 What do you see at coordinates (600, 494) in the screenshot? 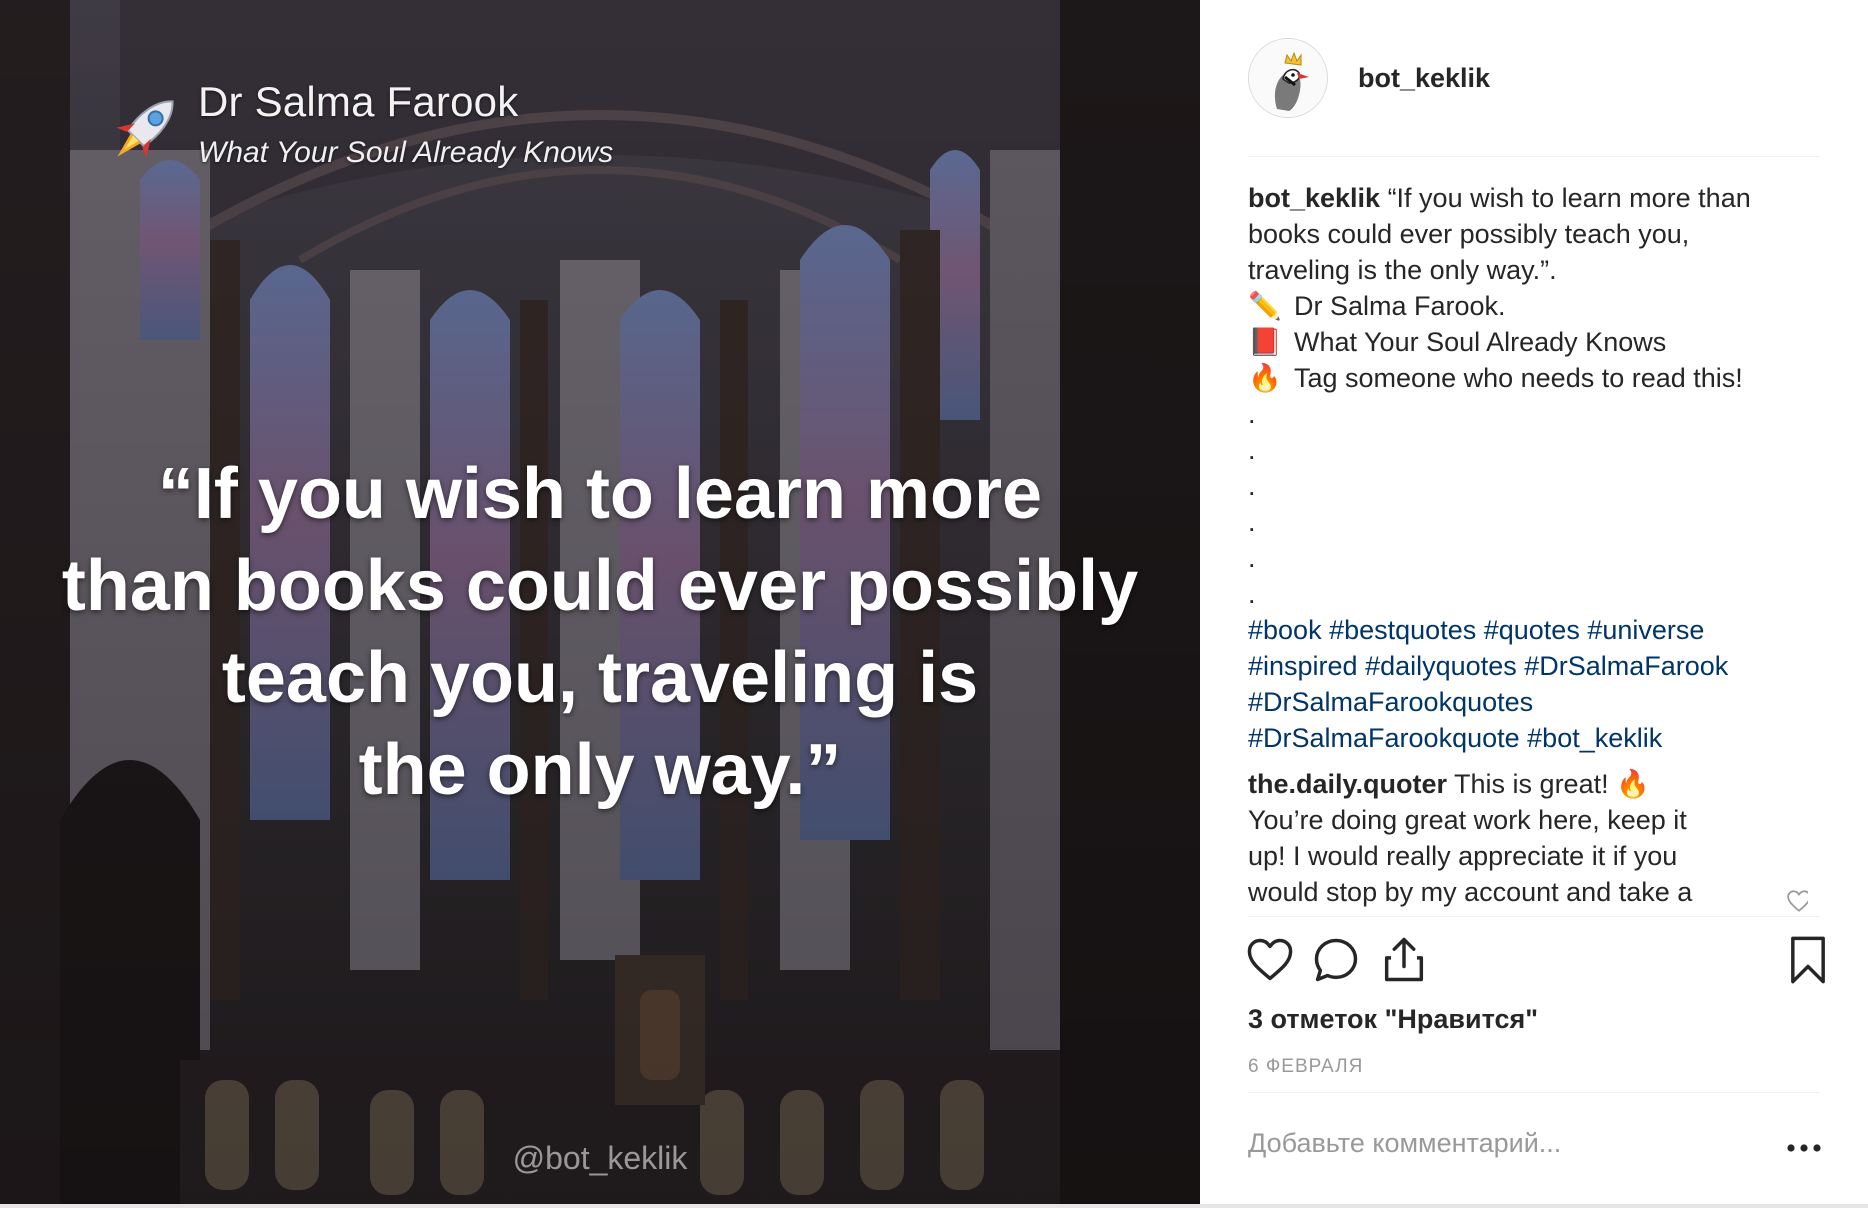
I see `overlay-quote-line: “If you wish to learn more` at bounding box center [600, 494].